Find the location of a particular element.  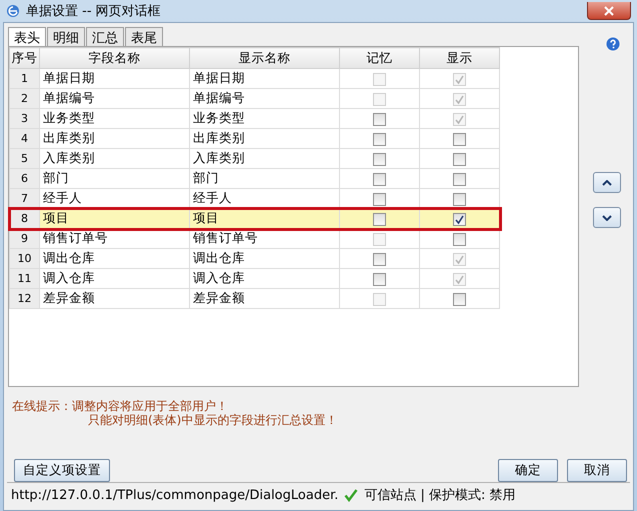

row-number: 2 is located at coordinates (25, 98).